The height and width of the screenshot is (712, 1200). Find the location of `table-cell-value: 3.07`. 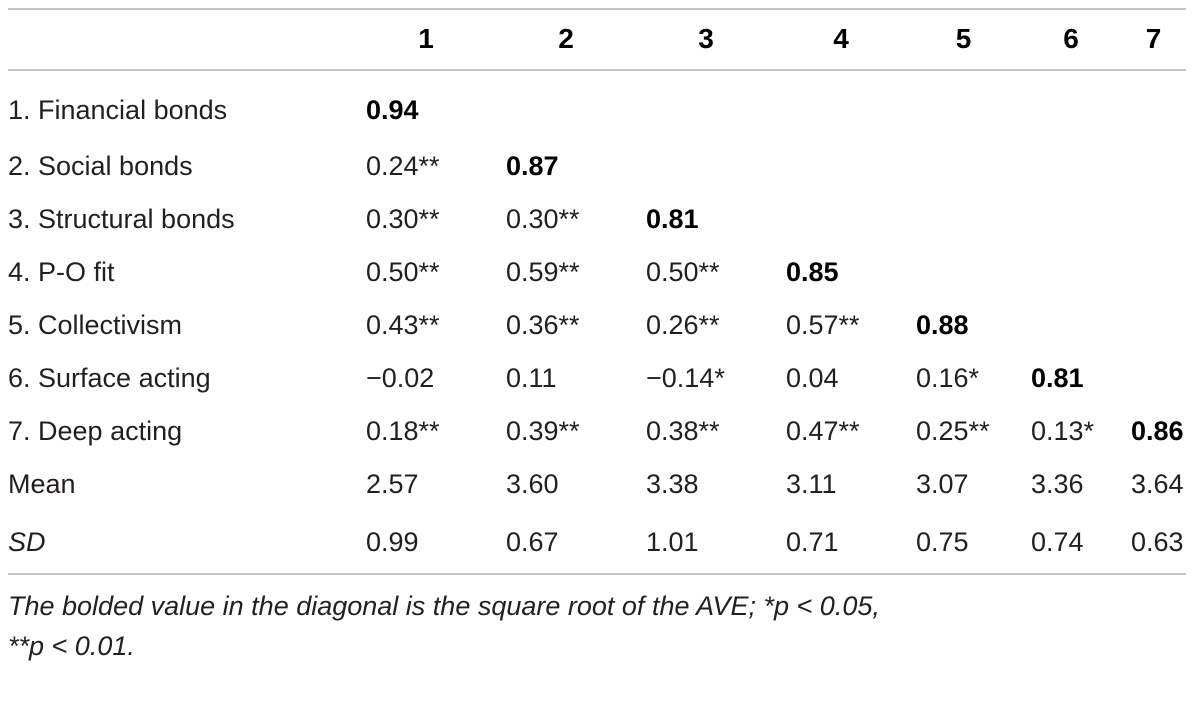

table-cell-value: 3.07 is located at coordinates (942, 484).